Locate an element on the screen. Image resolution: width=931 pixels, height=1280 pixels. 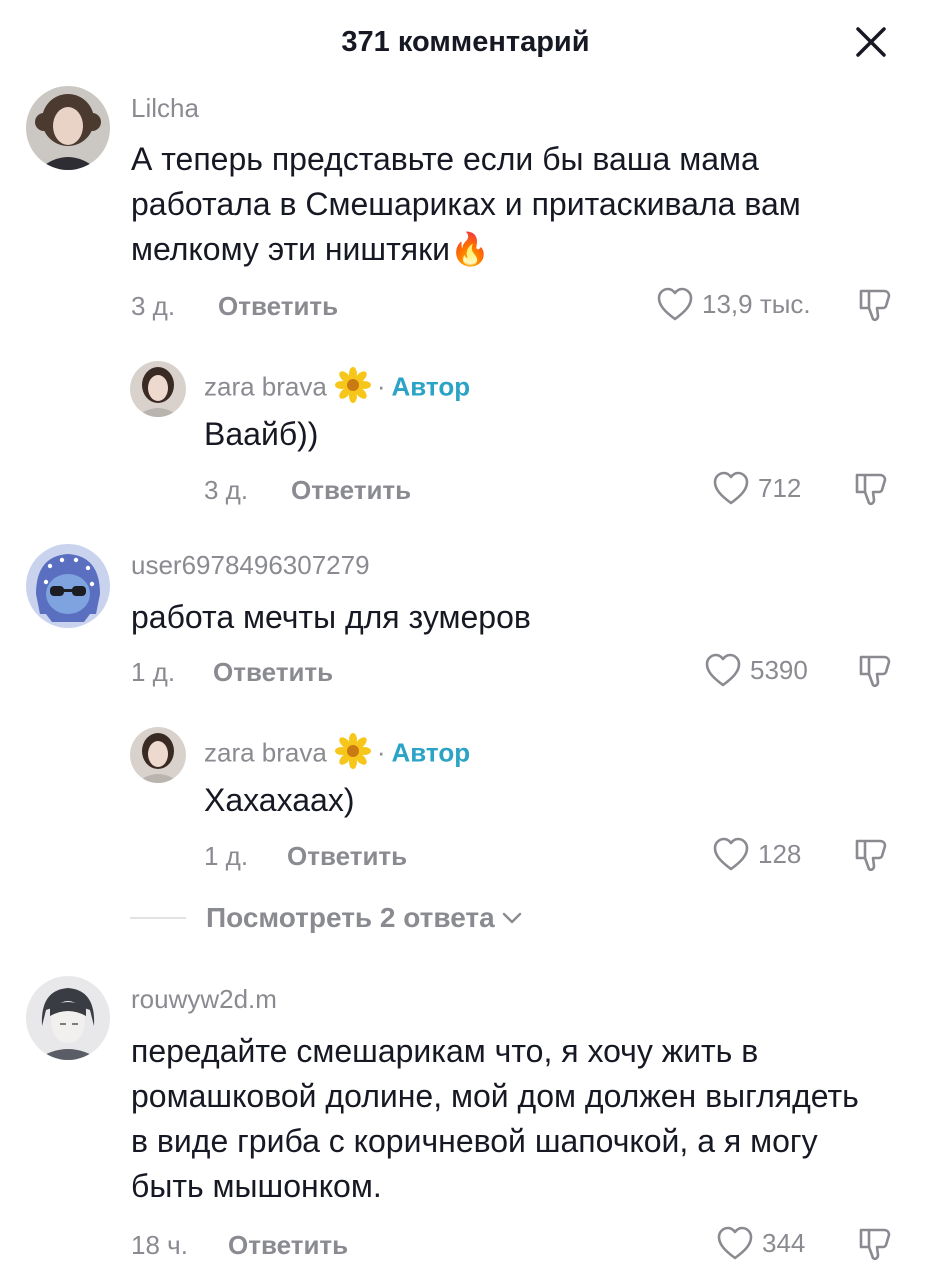
comments-count-title: 371 комментарий is located at coordinates (465, 42).